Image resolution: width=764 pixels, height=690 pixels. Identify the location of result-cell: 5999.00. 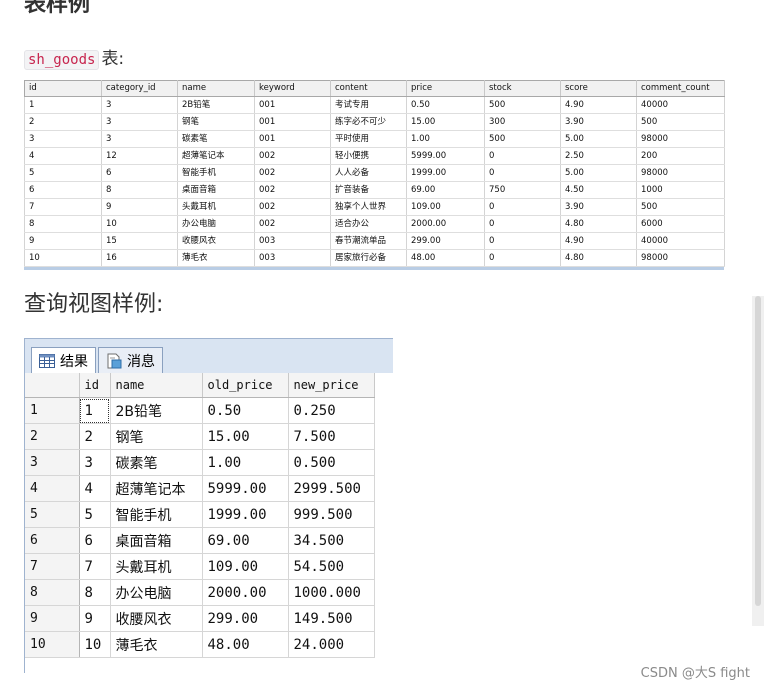
(245, 488).